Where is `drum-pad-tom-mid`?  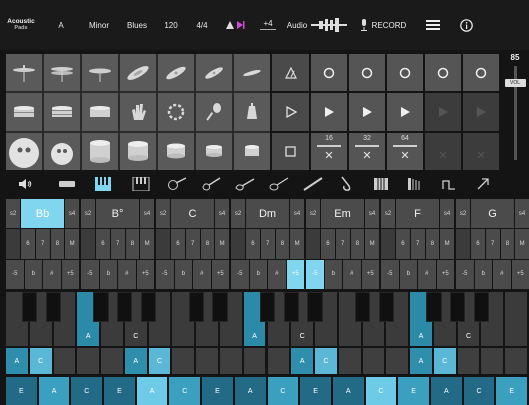
drum-pad-tom-mid is located at coordinates (176, 151).